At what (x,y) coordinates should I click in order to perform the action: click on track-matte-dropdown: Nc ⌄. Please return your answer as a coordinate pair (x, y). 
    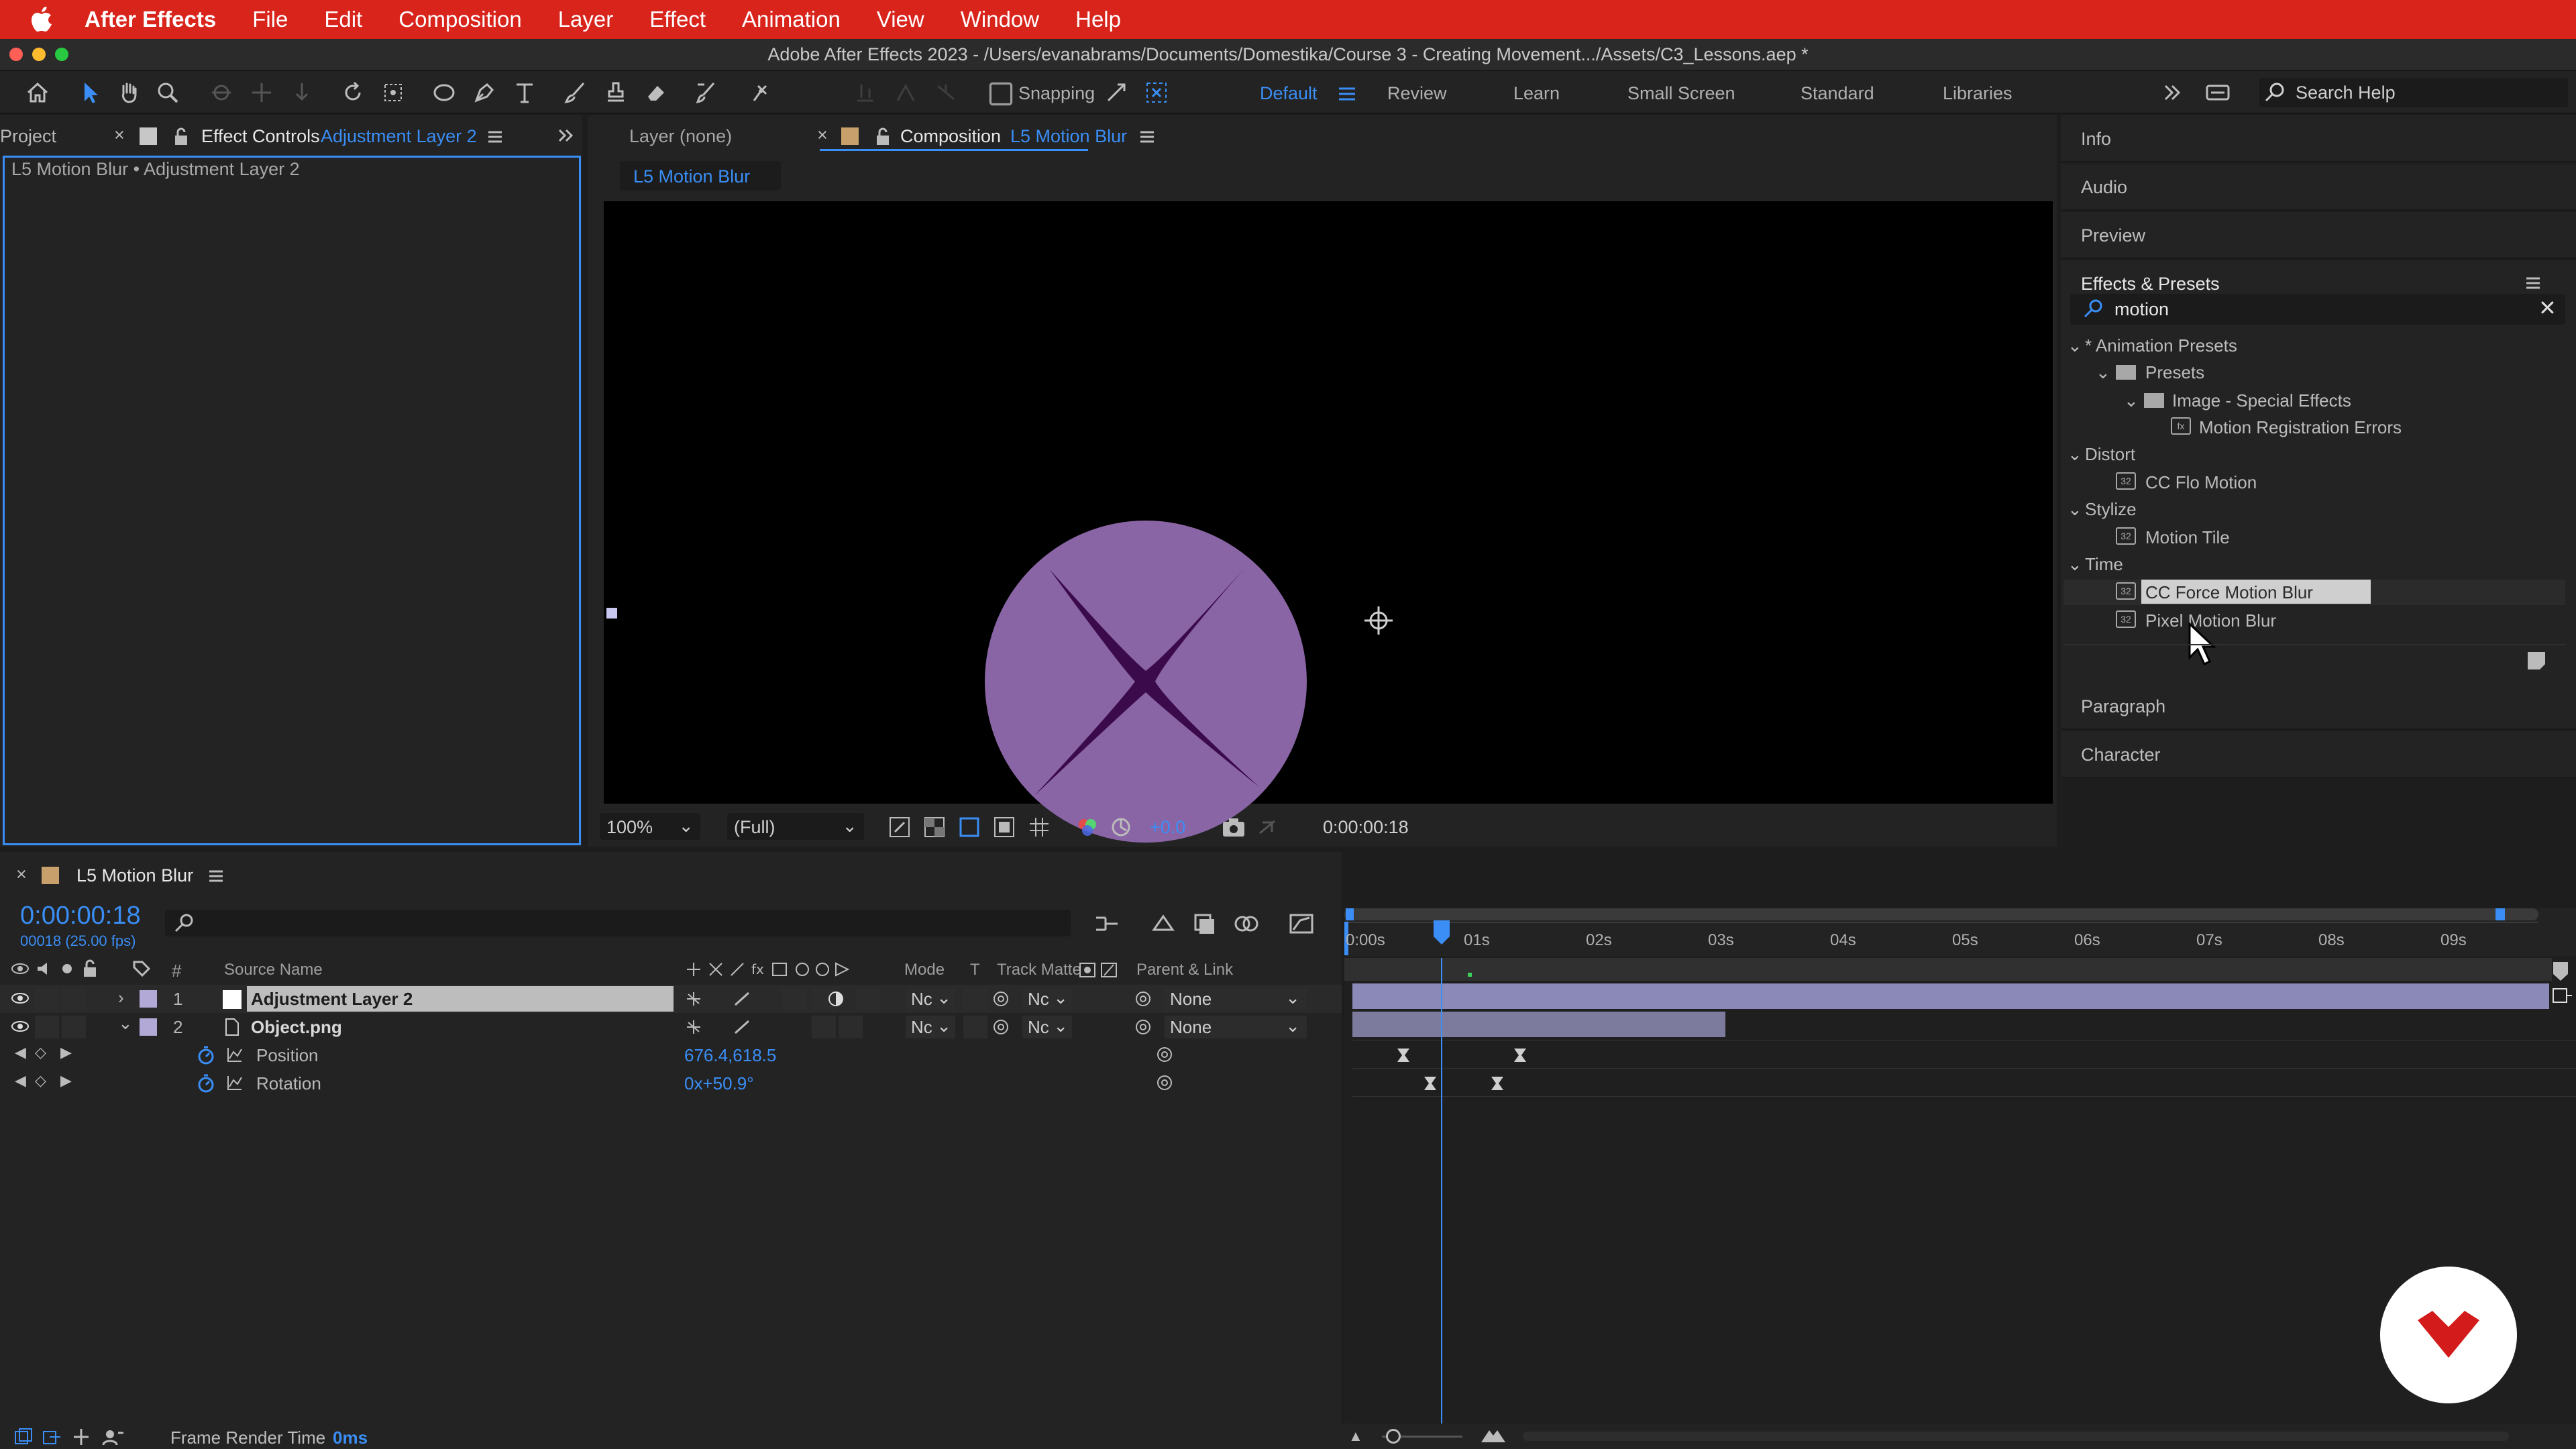
    Looking at the image, I should click on (1047, 1027).